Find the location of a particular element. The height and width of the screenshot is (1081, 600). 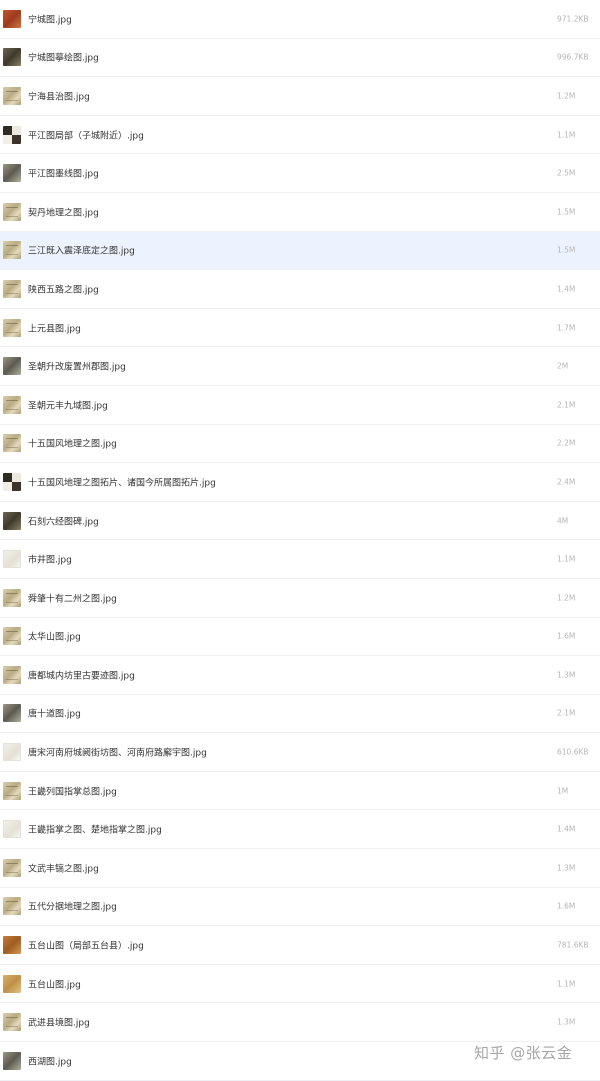

file-size: 1.5M is located at coordinates (566, 212).